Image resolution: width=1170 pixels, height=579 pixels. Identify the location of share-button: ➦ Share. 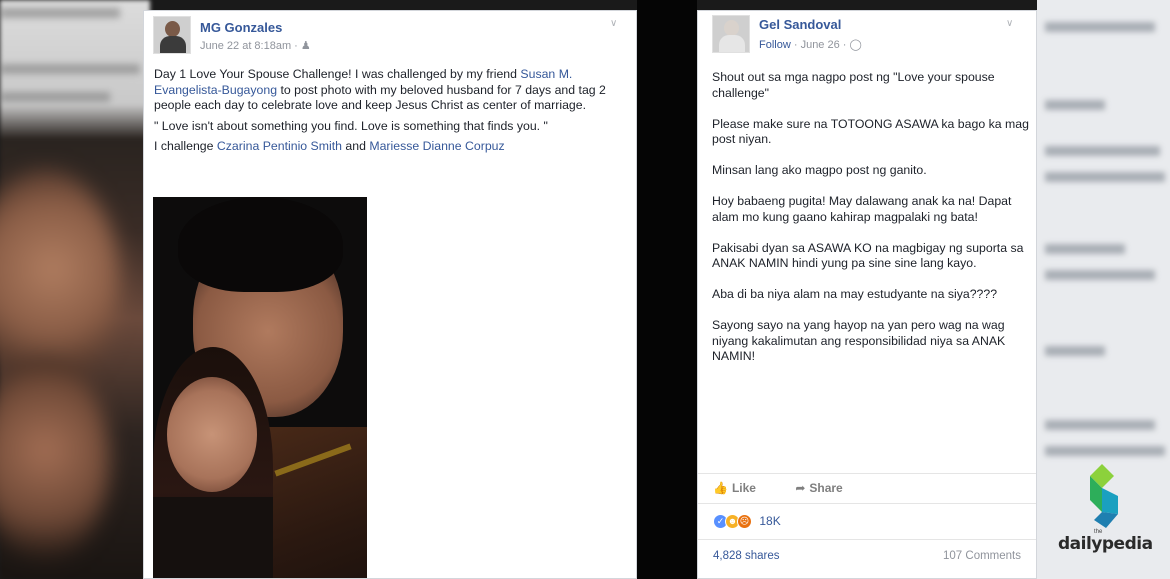
(827, 488).